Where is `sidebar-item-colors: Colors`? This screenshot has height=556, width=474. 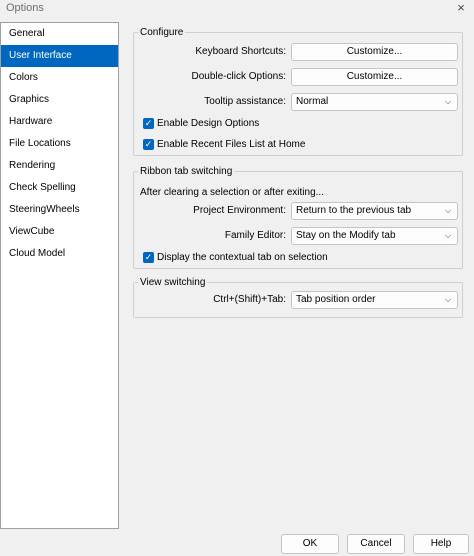
sidebar-item-colors: Colors is located at coordinates (59, 78).